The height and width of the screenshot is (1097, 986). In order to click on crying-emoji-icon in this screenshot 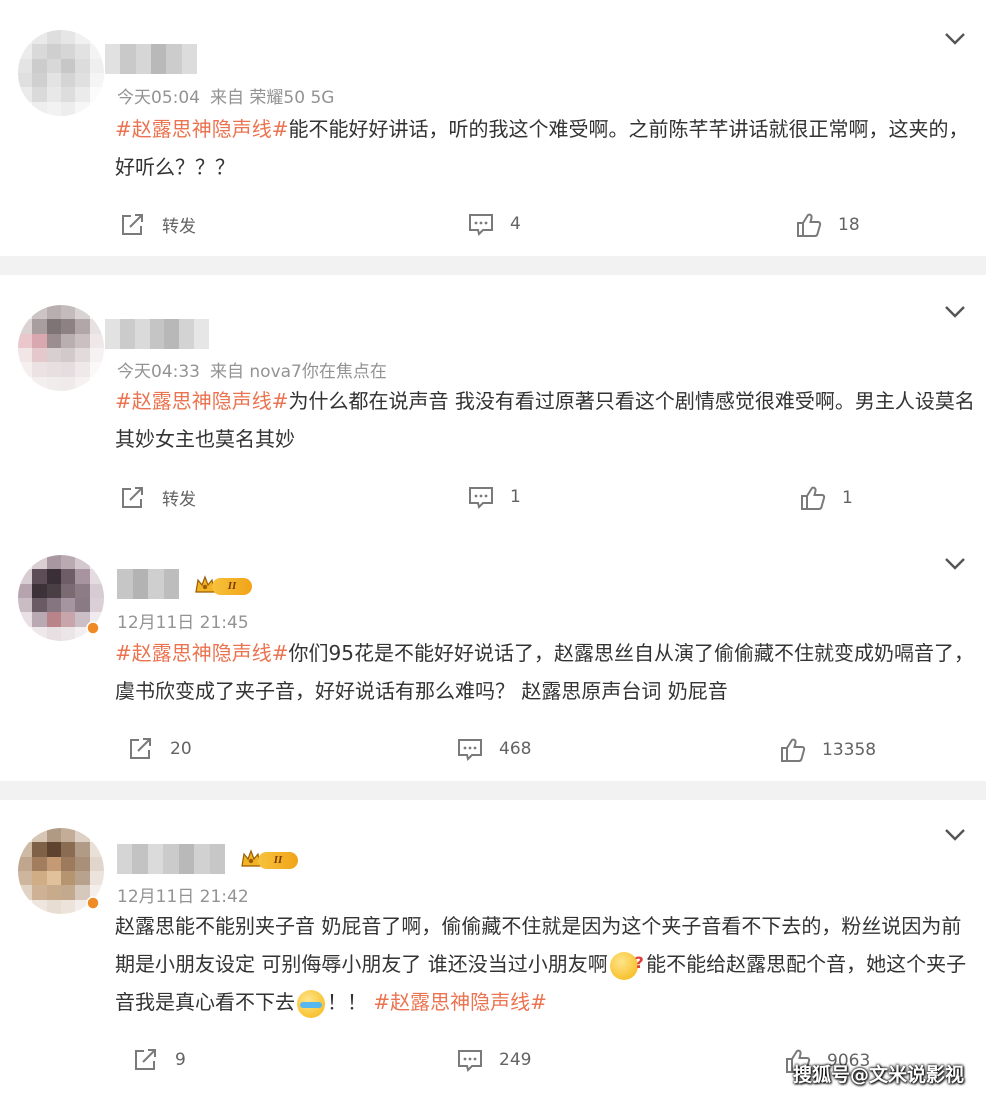, I will do `click(311, 1003)`.